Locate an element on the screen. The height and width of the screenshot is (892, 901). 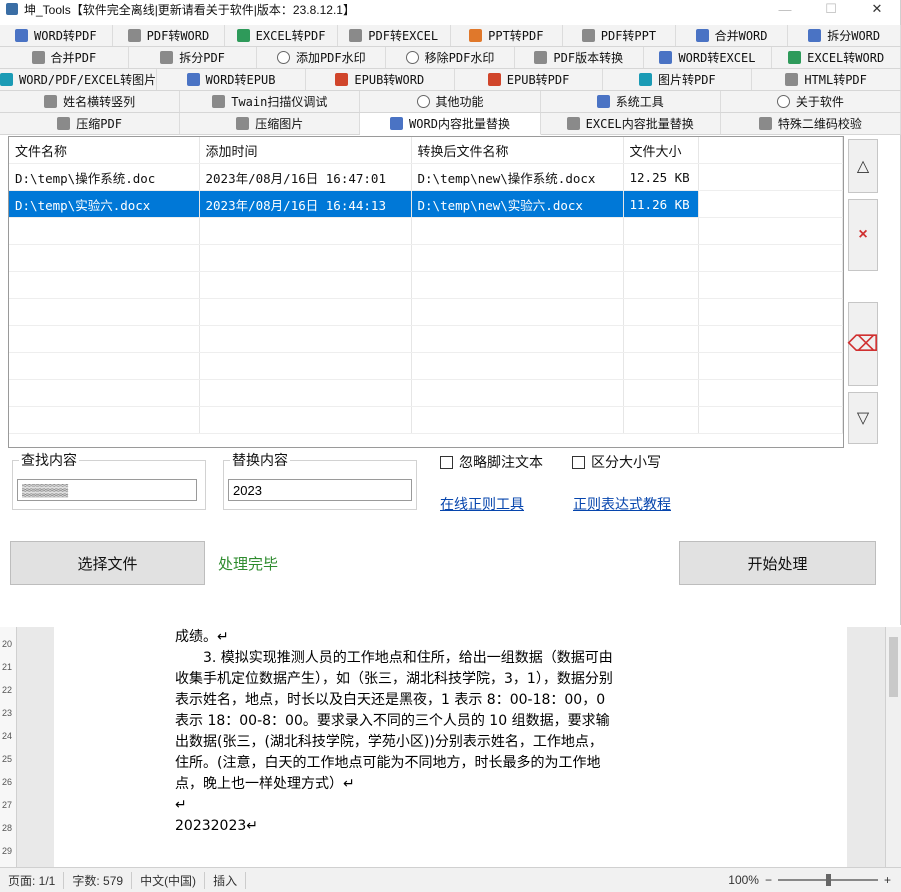
minimize-button: — is located at coordinates (785, 9).